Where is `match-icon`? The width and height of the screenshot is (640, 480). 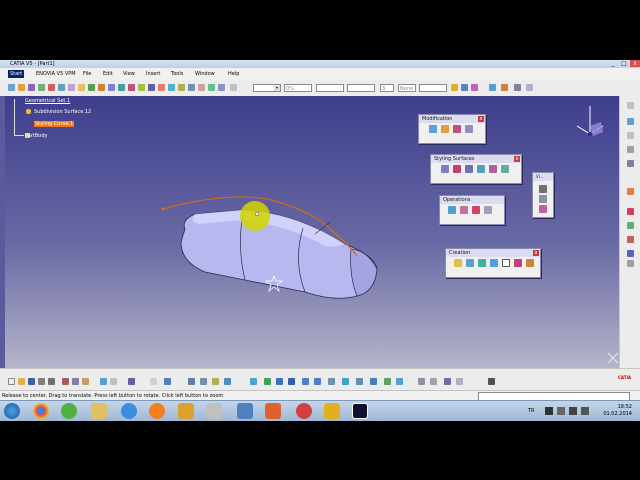 match-icon is located at coordinates (469, 129).